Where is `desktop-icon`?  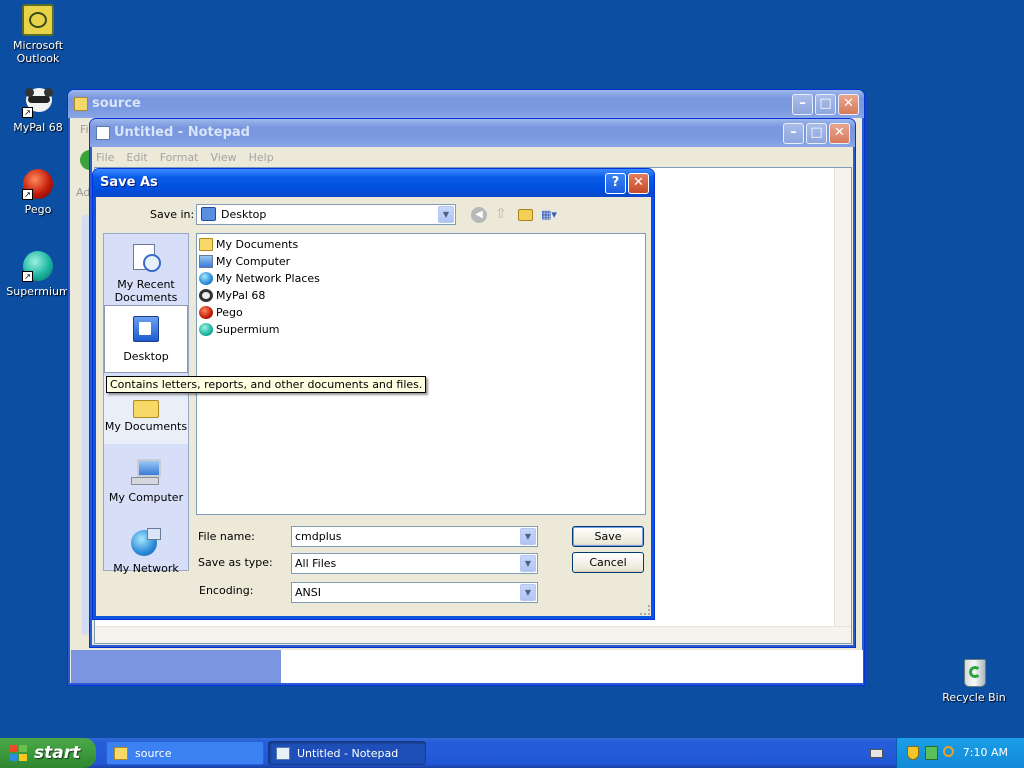
desktop-icon is located at coordinates (208, 214).